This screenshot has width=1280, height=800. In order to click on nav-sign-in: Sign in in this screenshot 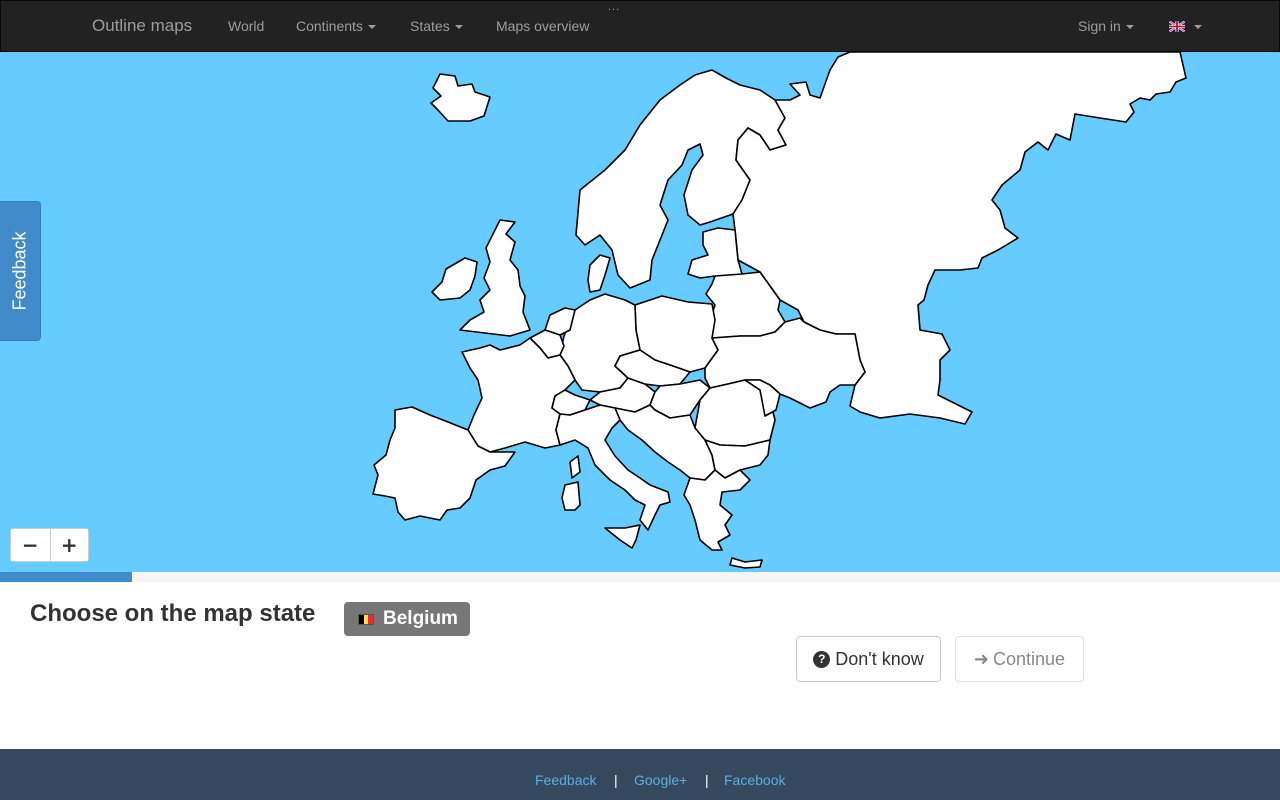, I will do `click(1106, 26)`.